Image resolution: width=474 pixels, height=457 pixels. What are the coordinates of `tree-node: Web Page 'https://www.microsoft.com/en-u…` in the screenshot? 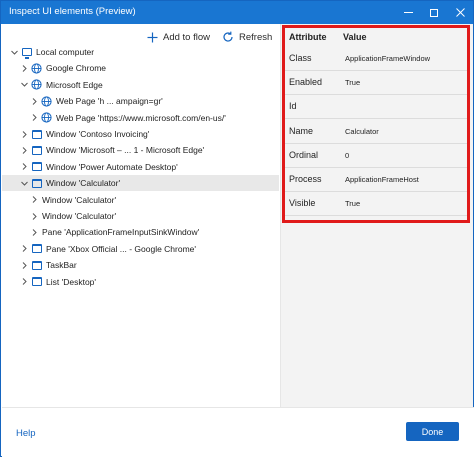 It's located at (140, 118).